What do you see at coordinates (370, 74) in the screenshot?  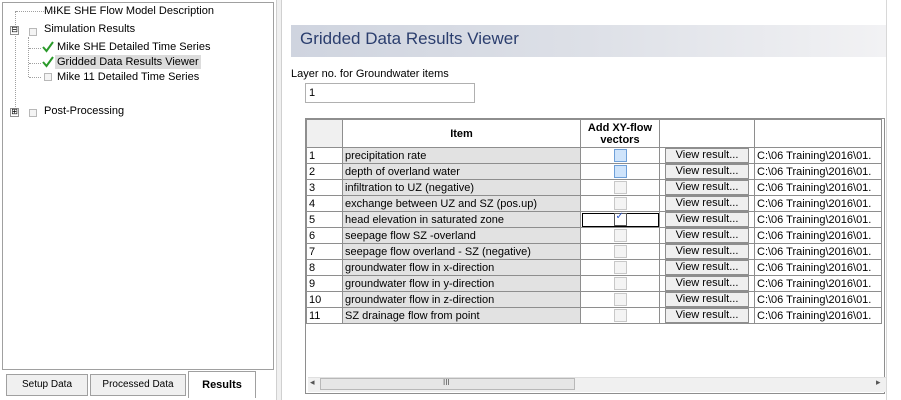 I see `layer-number-label: Layer no. for Groundwater items` at bounding box center [370, 74].